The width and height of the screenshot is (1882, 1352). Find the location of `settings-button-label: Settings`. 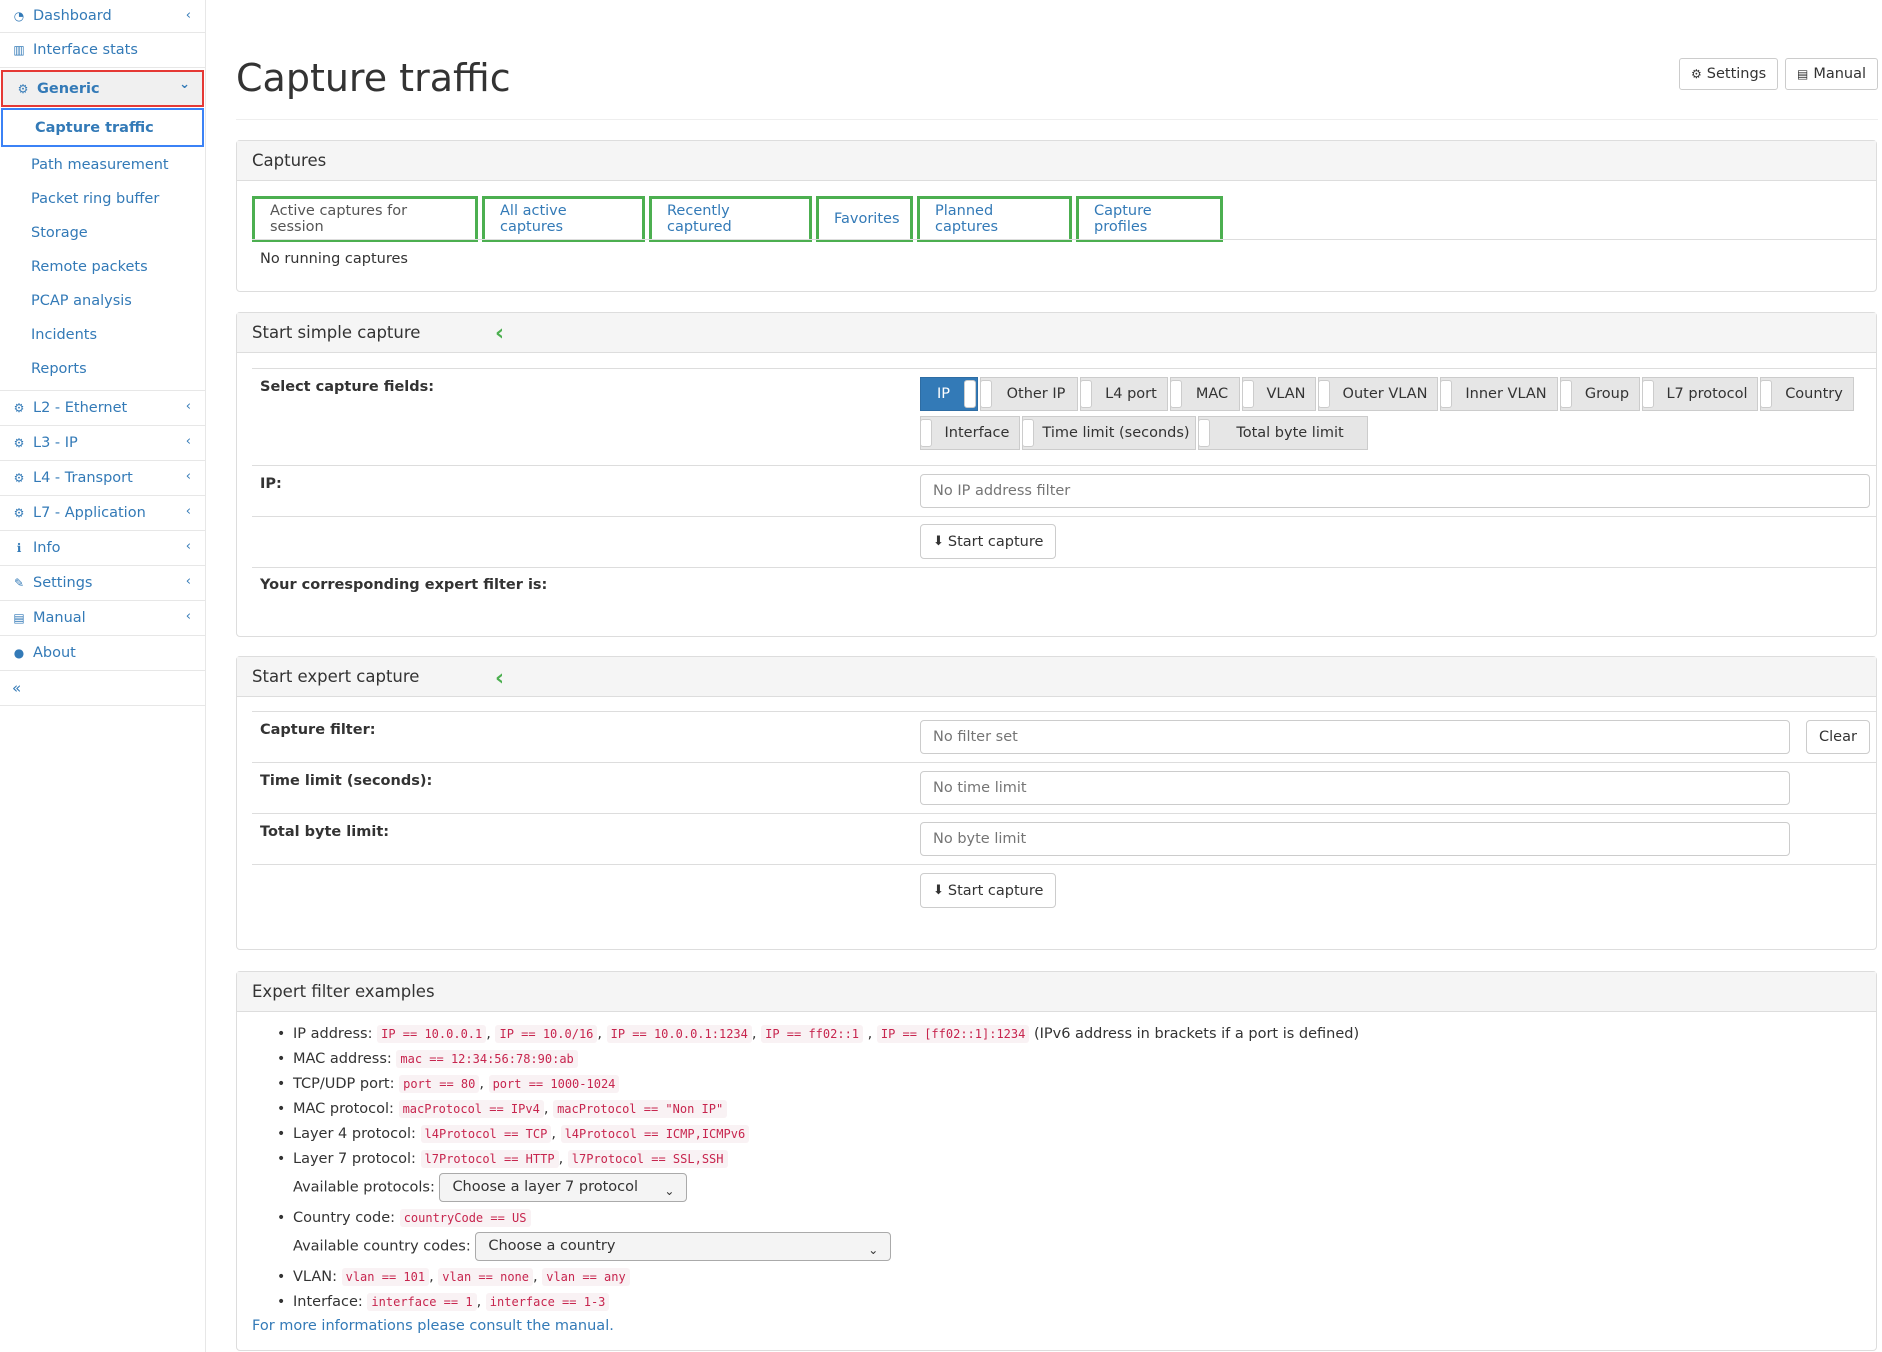

settings-button-label: Settings is located at coordinates (1736, 74).